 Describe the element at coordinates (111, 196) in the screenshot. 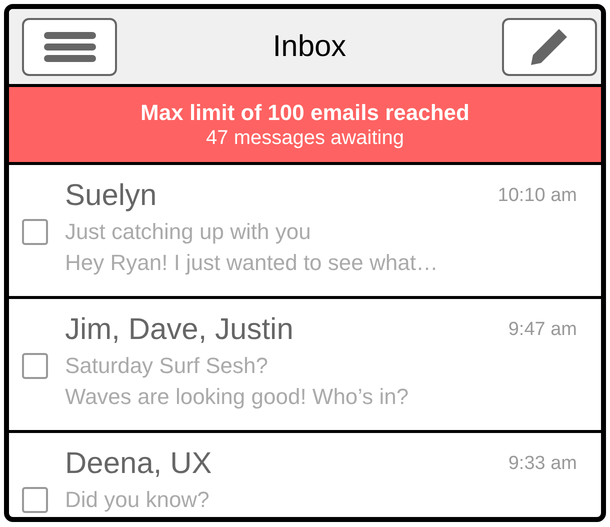

I see `sender-name: Suelyn` at that location.